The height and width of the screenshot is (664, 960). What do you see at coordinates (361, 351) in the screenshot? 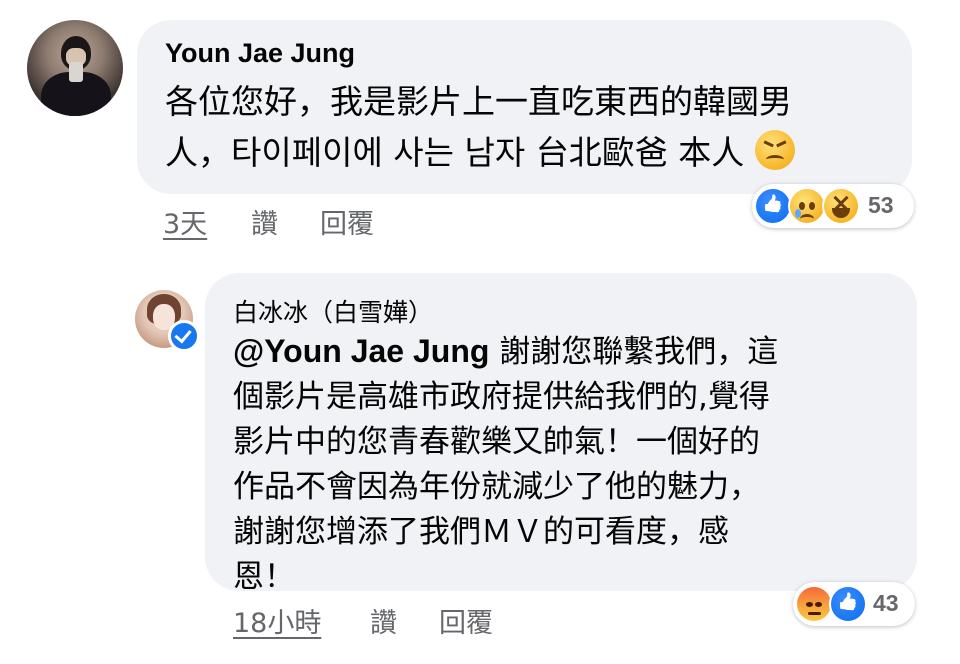
I see `mention-link: @Youn Jae Jung` at bounding box center [361, 351].